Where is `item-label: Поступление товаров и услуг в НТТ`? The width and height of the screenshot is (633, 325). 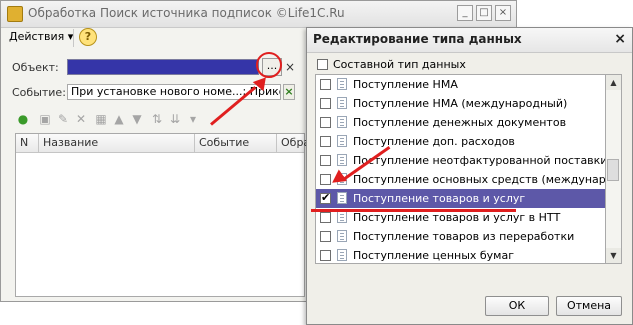
item-label: Поступление товаров и услуг в НТТ is located at coordinates (457, 217).